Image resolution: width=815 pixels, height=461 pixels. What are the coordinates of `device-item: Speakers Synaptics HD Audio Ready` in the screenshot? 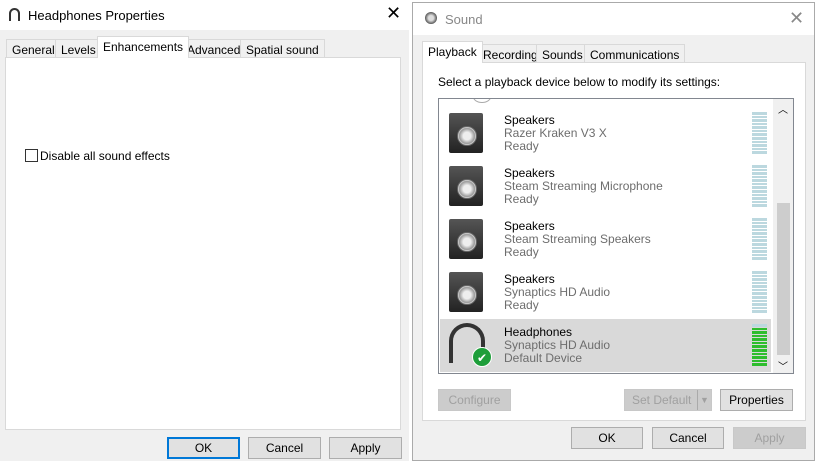 It's located at (605, 292).